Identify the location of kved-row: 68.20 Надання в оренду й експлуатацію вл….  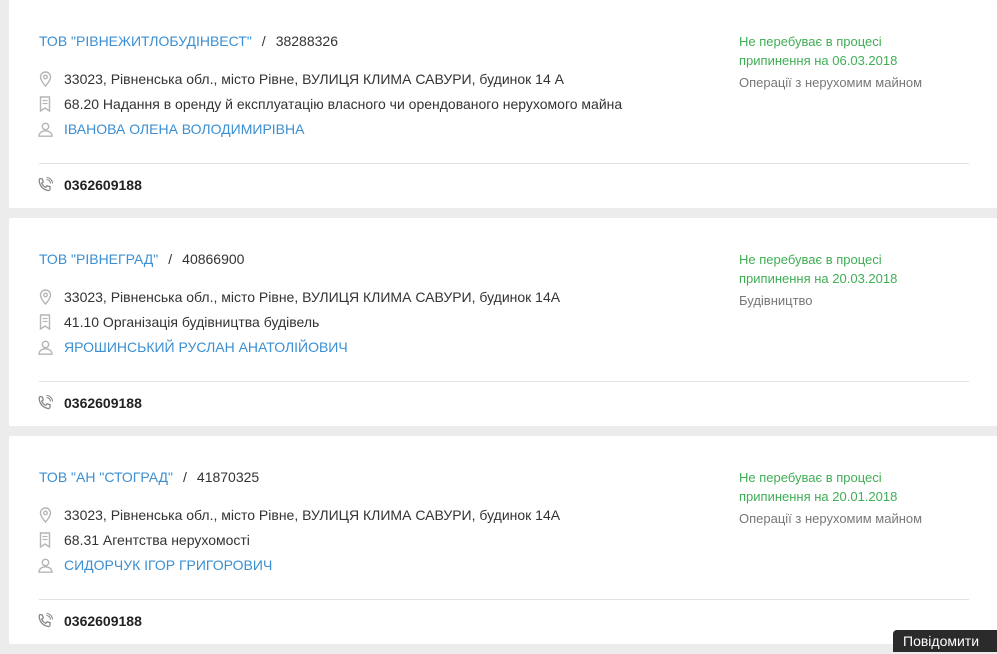
(329, 104).